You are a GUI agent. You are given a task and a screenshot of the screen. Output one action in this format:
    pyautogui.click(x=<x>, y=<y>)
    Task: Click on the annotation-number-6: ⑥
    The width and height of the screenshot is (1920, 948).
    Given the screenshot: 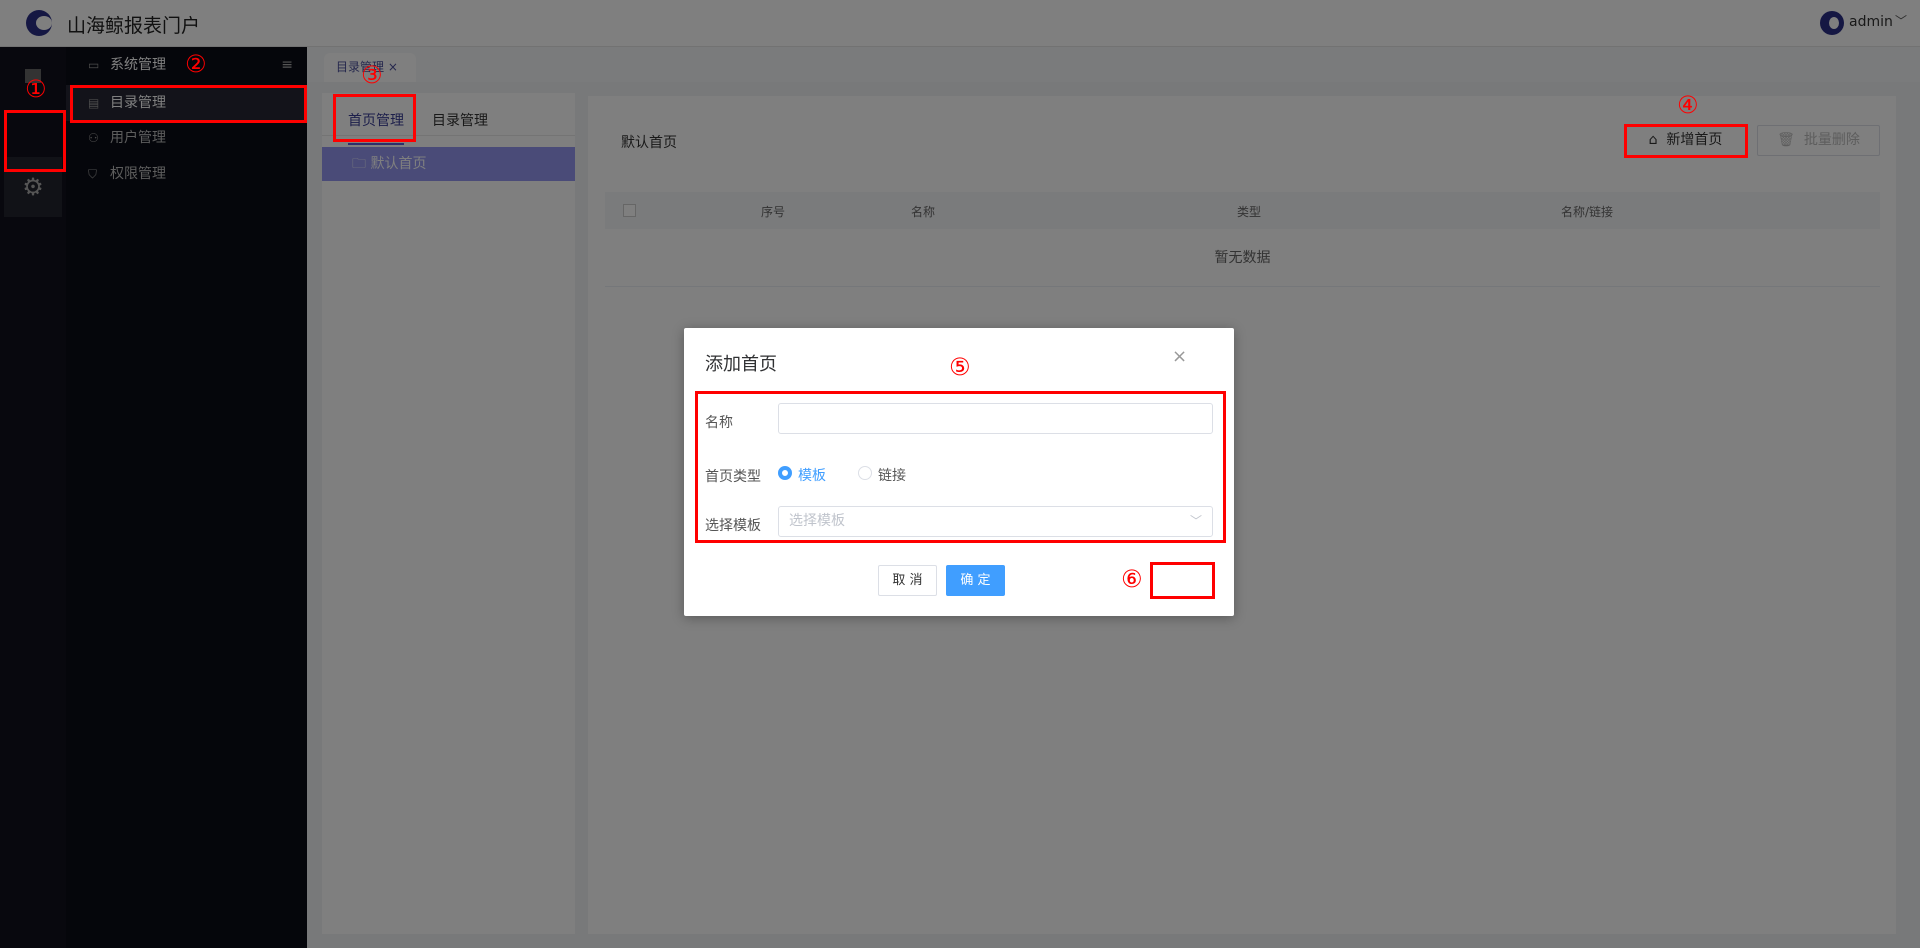 What is the action you would take?
    pyautogui.click(x=1132, y=579)
    